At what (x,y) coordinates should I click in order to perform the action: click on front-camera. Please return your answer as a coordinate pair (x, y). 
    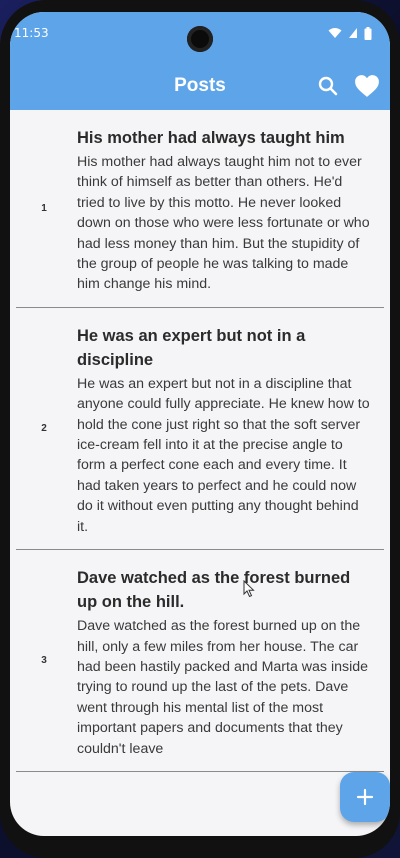
    Looking at the image, I should click on (200, 39).